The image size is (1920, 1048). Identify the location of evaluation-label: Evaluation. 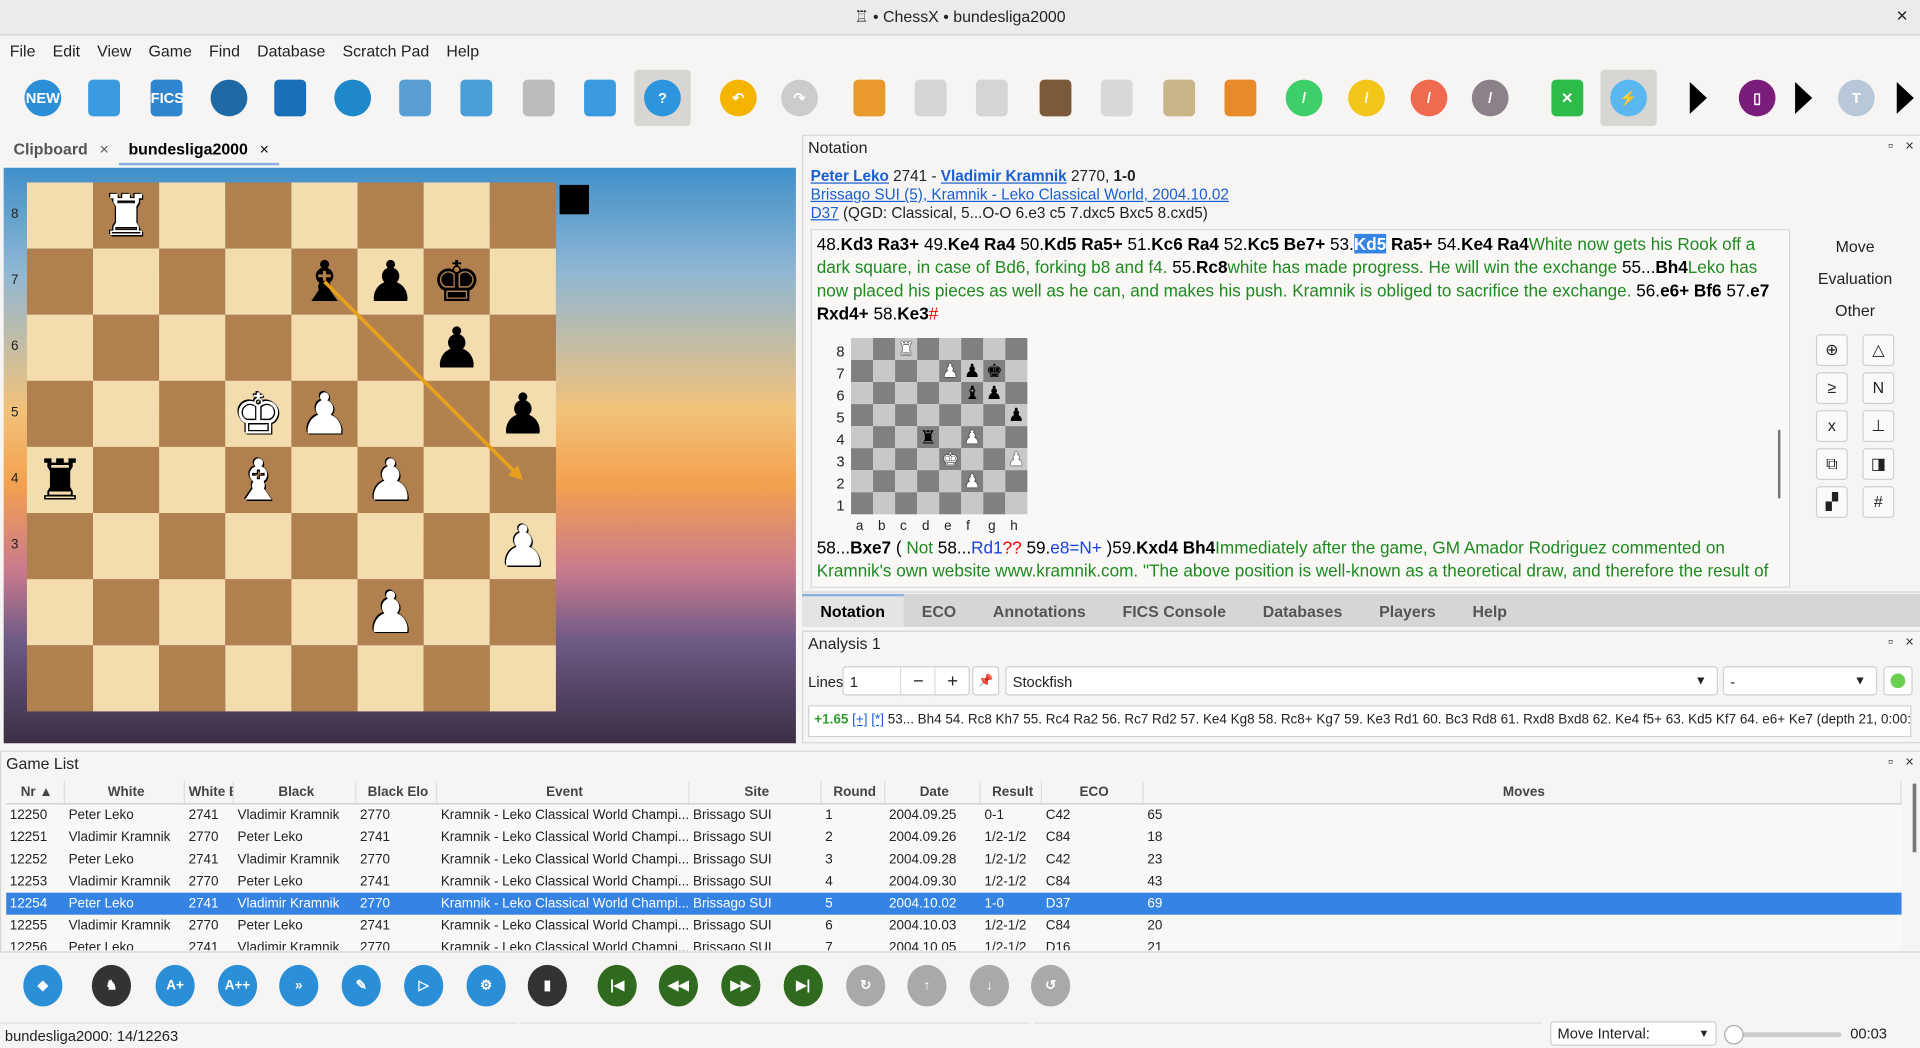
(1854, 279).